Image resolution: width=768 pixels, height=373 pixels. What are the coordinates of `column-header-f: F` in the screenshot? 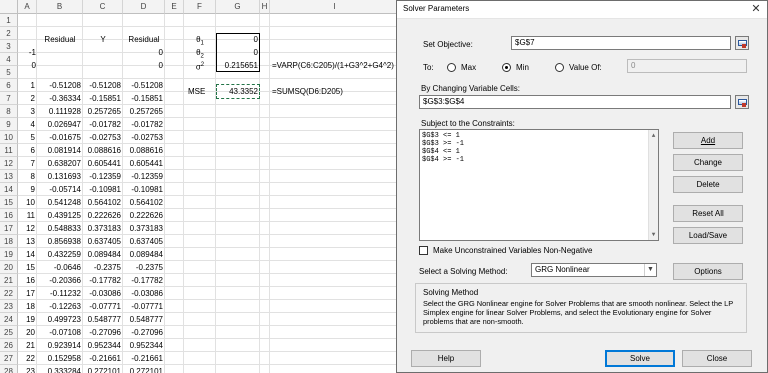 It's located at (200, 7).